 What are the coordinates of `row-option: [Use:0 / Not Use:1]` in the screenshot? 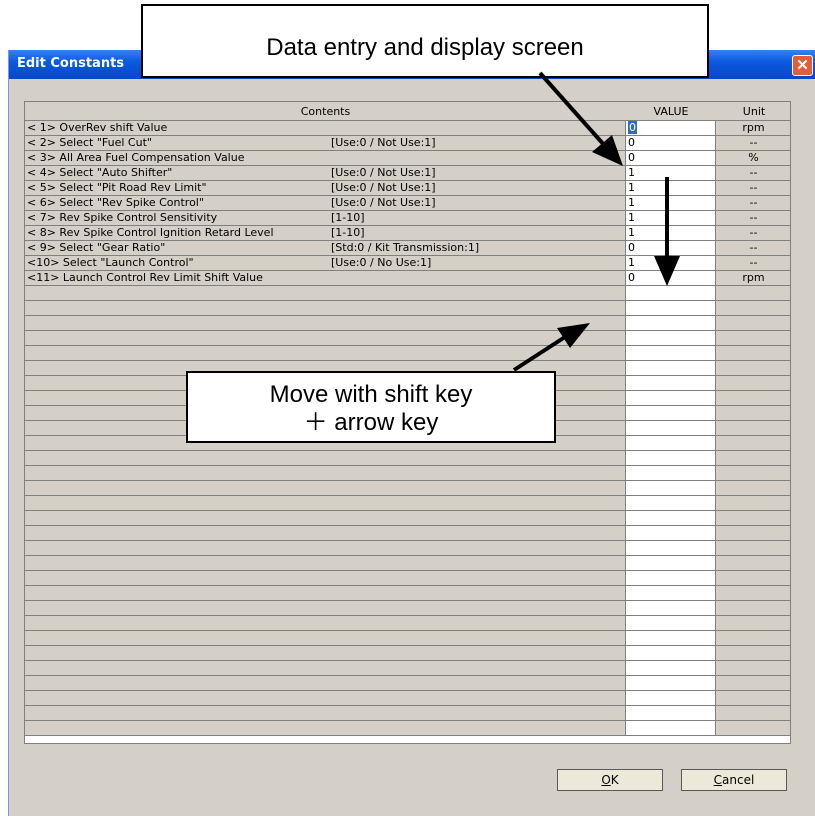 It's located at (383, 202).